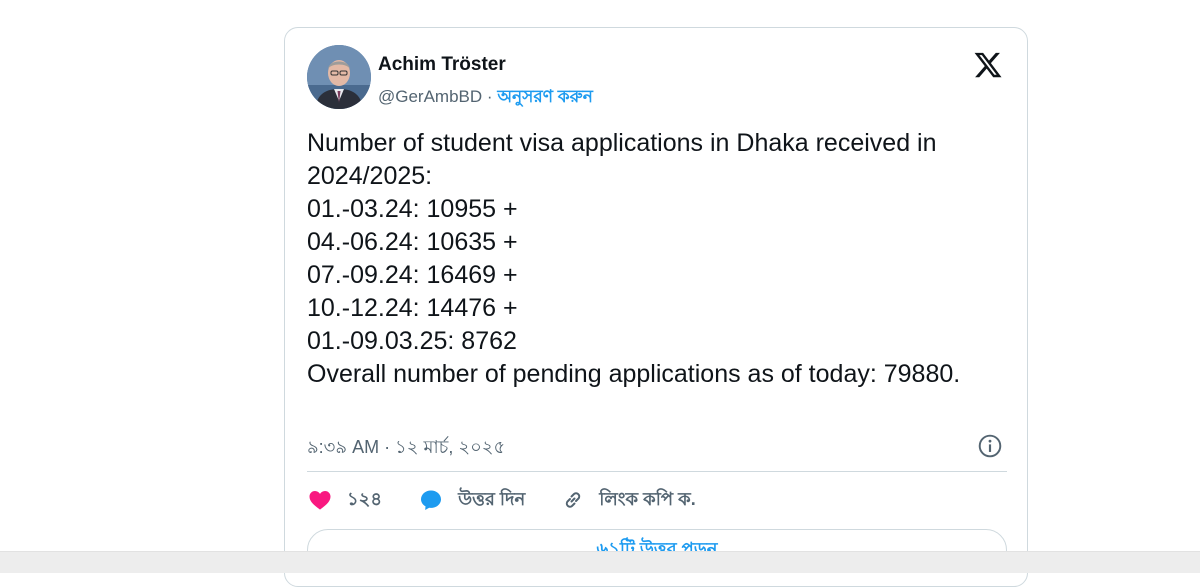 The height and width of the screenshot is (587, 1200). I want to click on author-handle-row: @GerAmbBD · অনুসরণ করুন, so click(485, 98).